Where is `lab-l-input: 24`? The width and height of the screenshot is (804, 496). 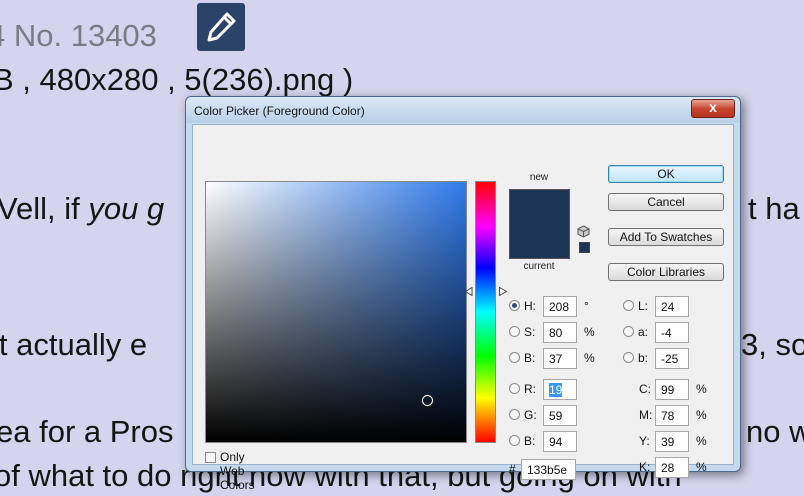 lab-l-input: 24 is located at coordinates (672, 306).